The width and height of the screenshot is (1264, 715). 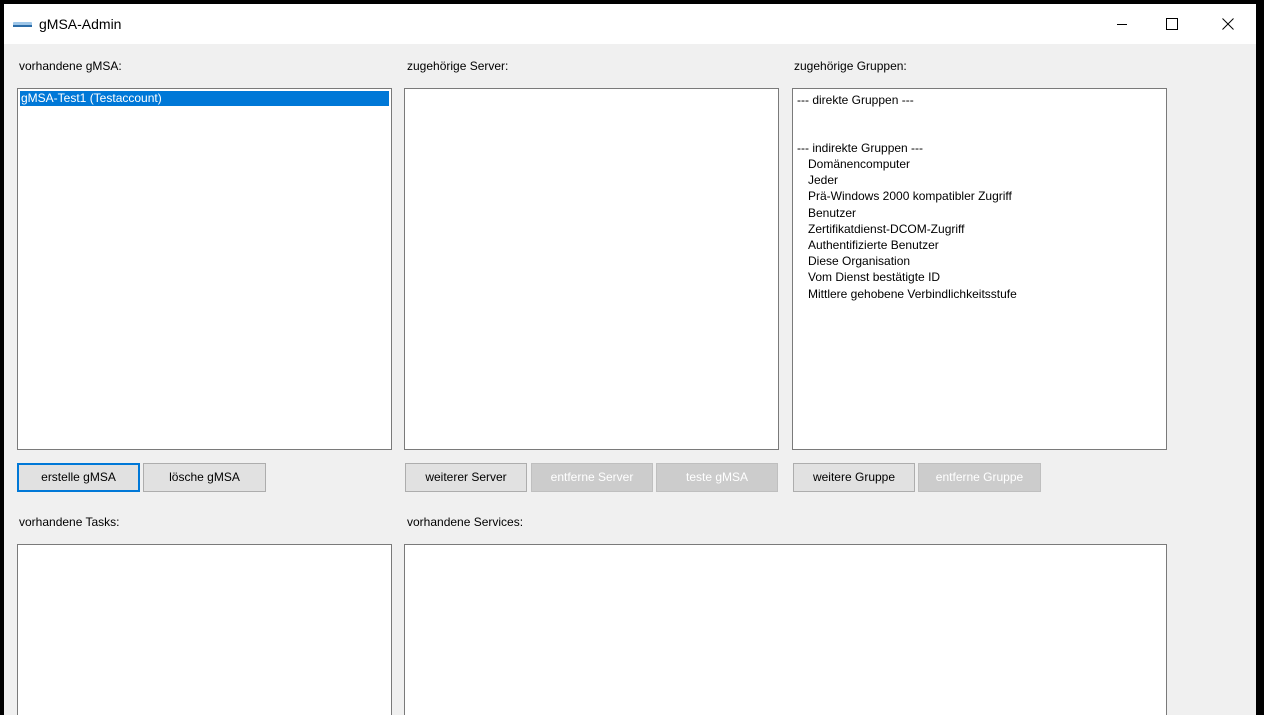 I want to click on direct-groups-header: --- direkte Gruppen ---, so click(x=855, y=100).